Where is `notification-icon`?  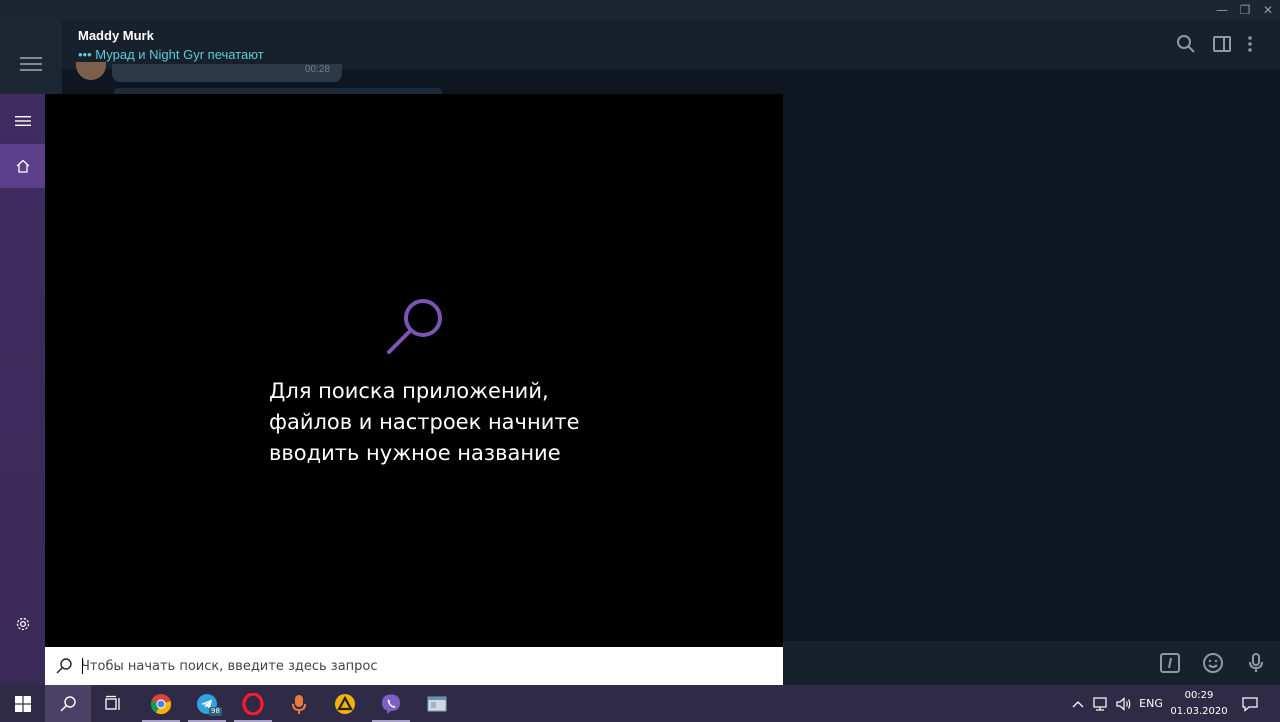 notification-icon is located at coordinates (1250, 704).